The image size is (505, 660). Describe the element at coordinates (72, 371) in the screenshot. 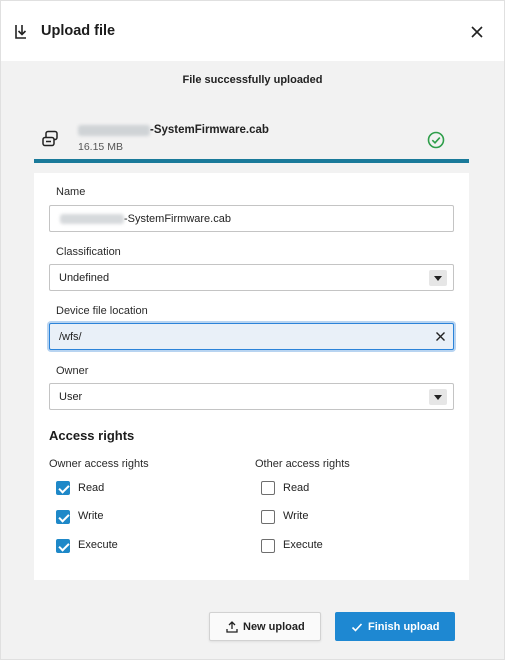

I see `owner-label: Owner` at that location.